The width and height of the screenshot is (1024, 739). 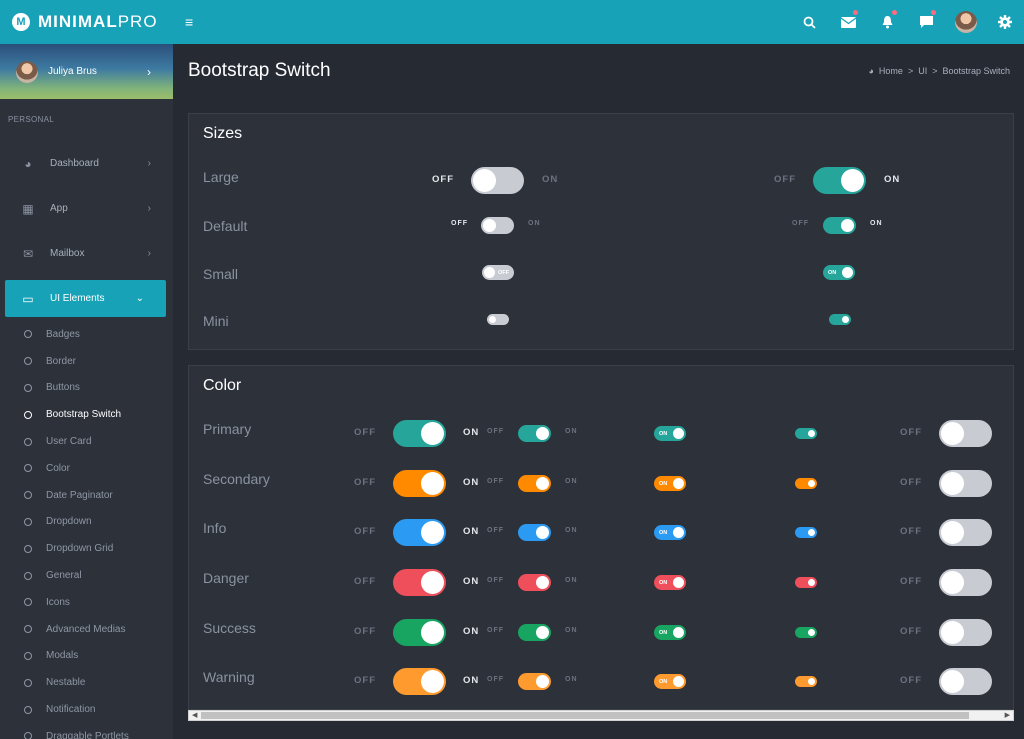 I want to click on success-default-switch, so click(x=534, y=632).